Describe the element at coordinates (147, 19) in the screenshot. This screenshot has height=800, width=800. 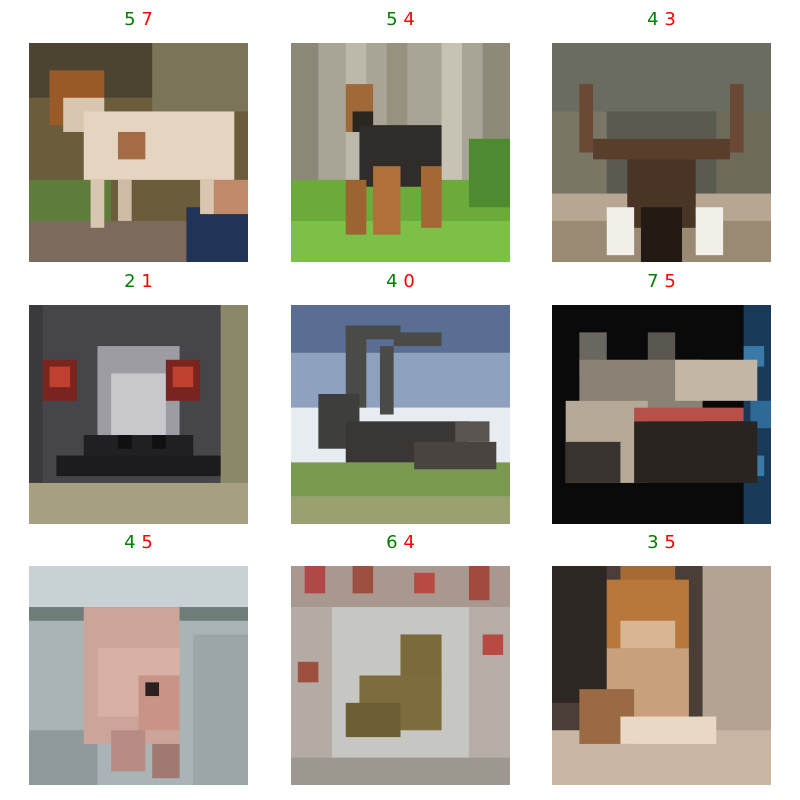
I see `true-label: 7` at that location.